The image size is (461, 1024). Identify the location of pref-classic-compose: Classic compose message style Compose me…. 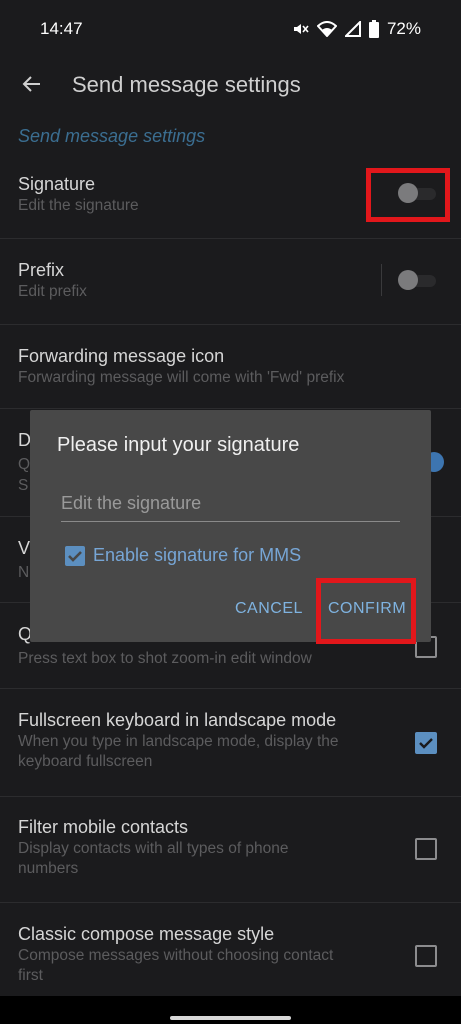
(230, 954).